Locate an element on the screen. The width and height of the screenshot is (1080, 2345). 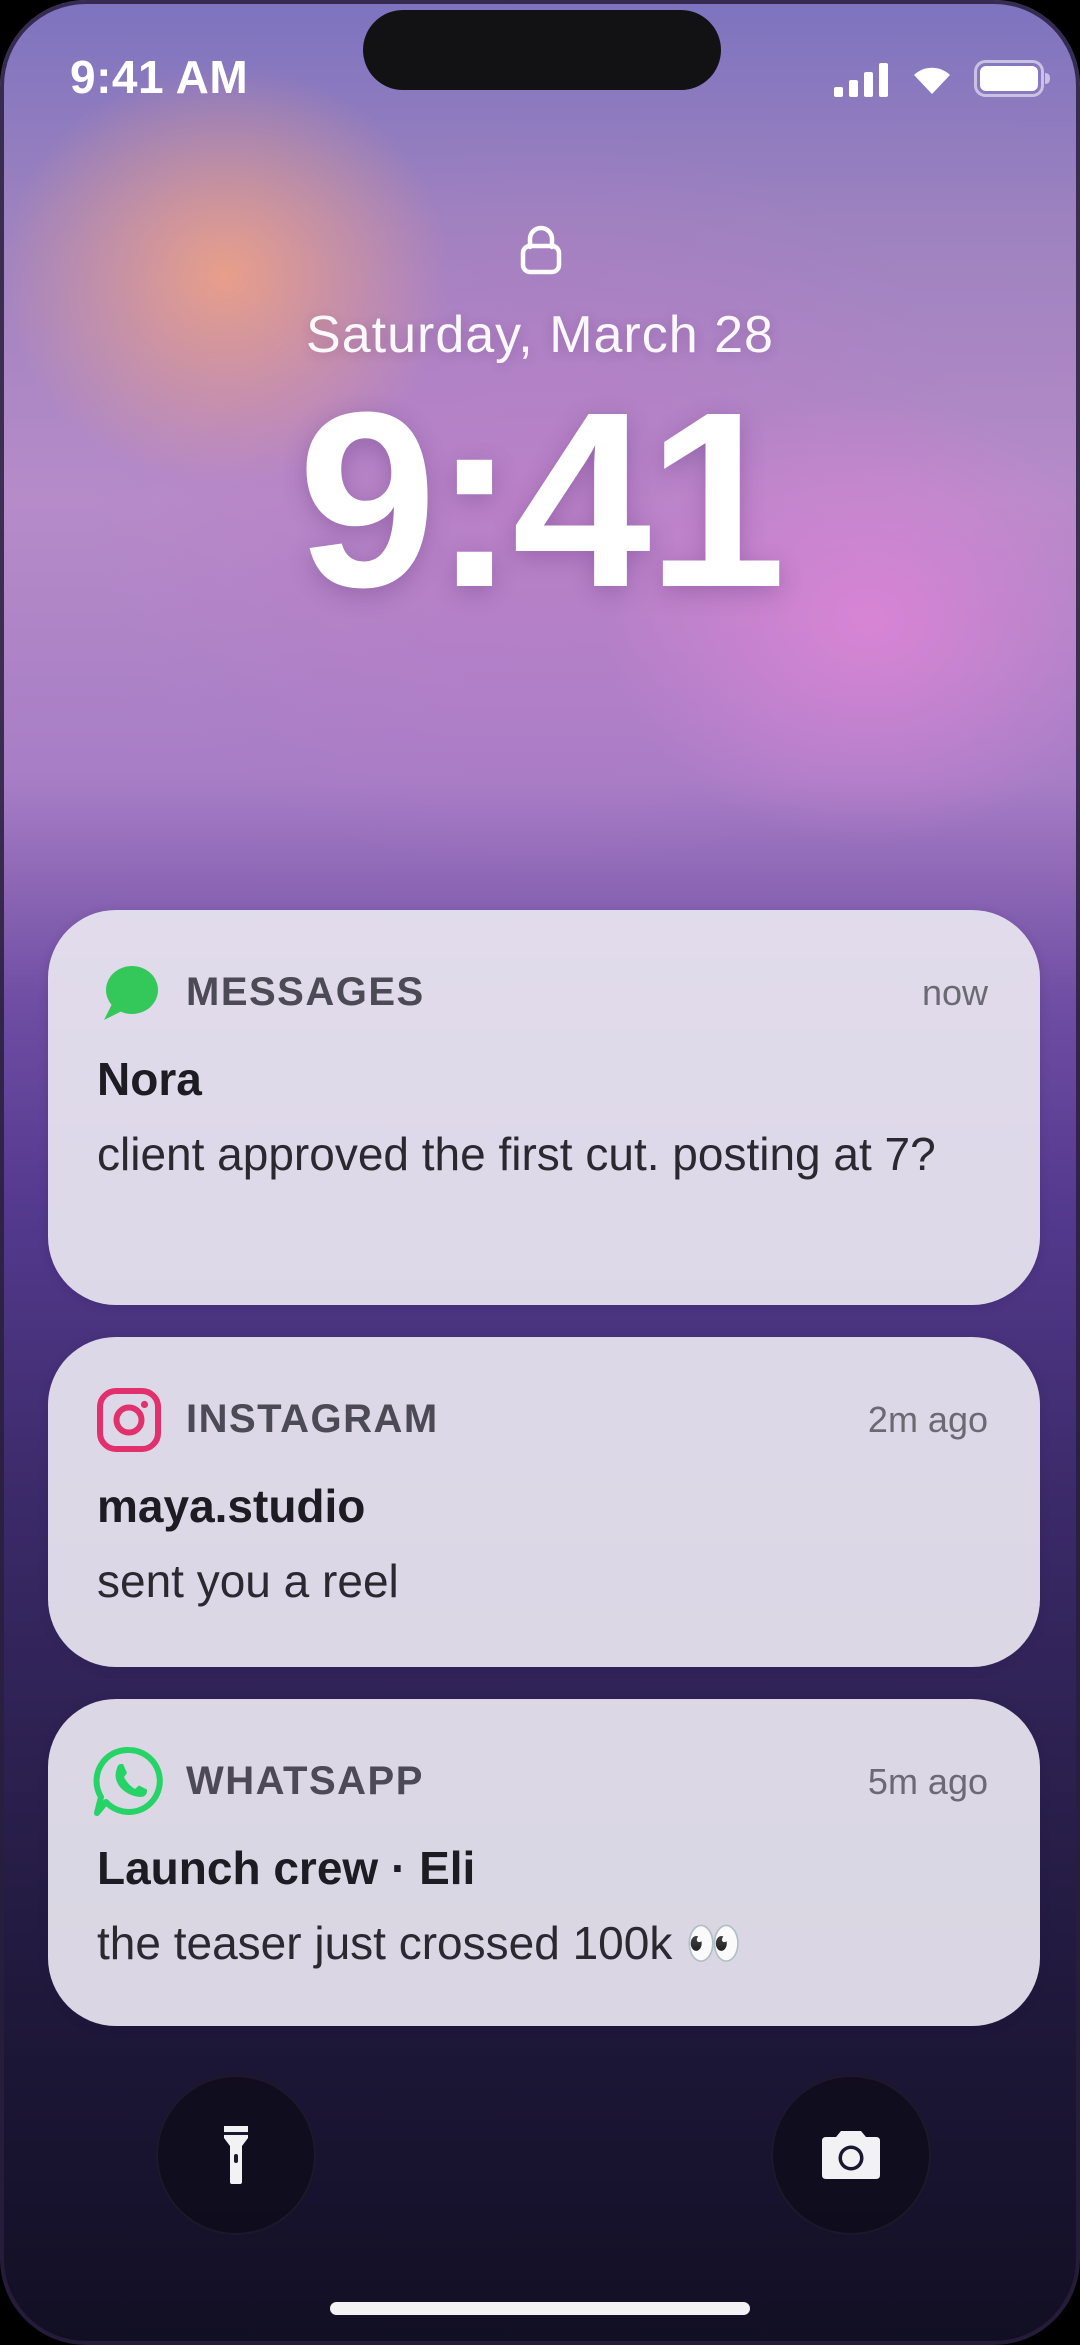
camera-button is located at coordinates (851, 2155).